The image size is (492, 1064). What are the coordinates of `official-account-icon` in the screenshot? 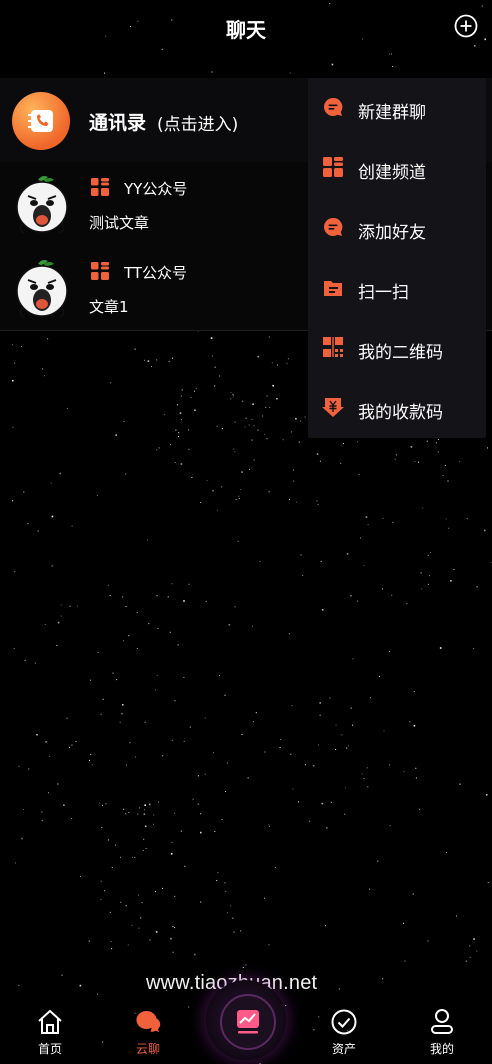 It's located at (100, 271).